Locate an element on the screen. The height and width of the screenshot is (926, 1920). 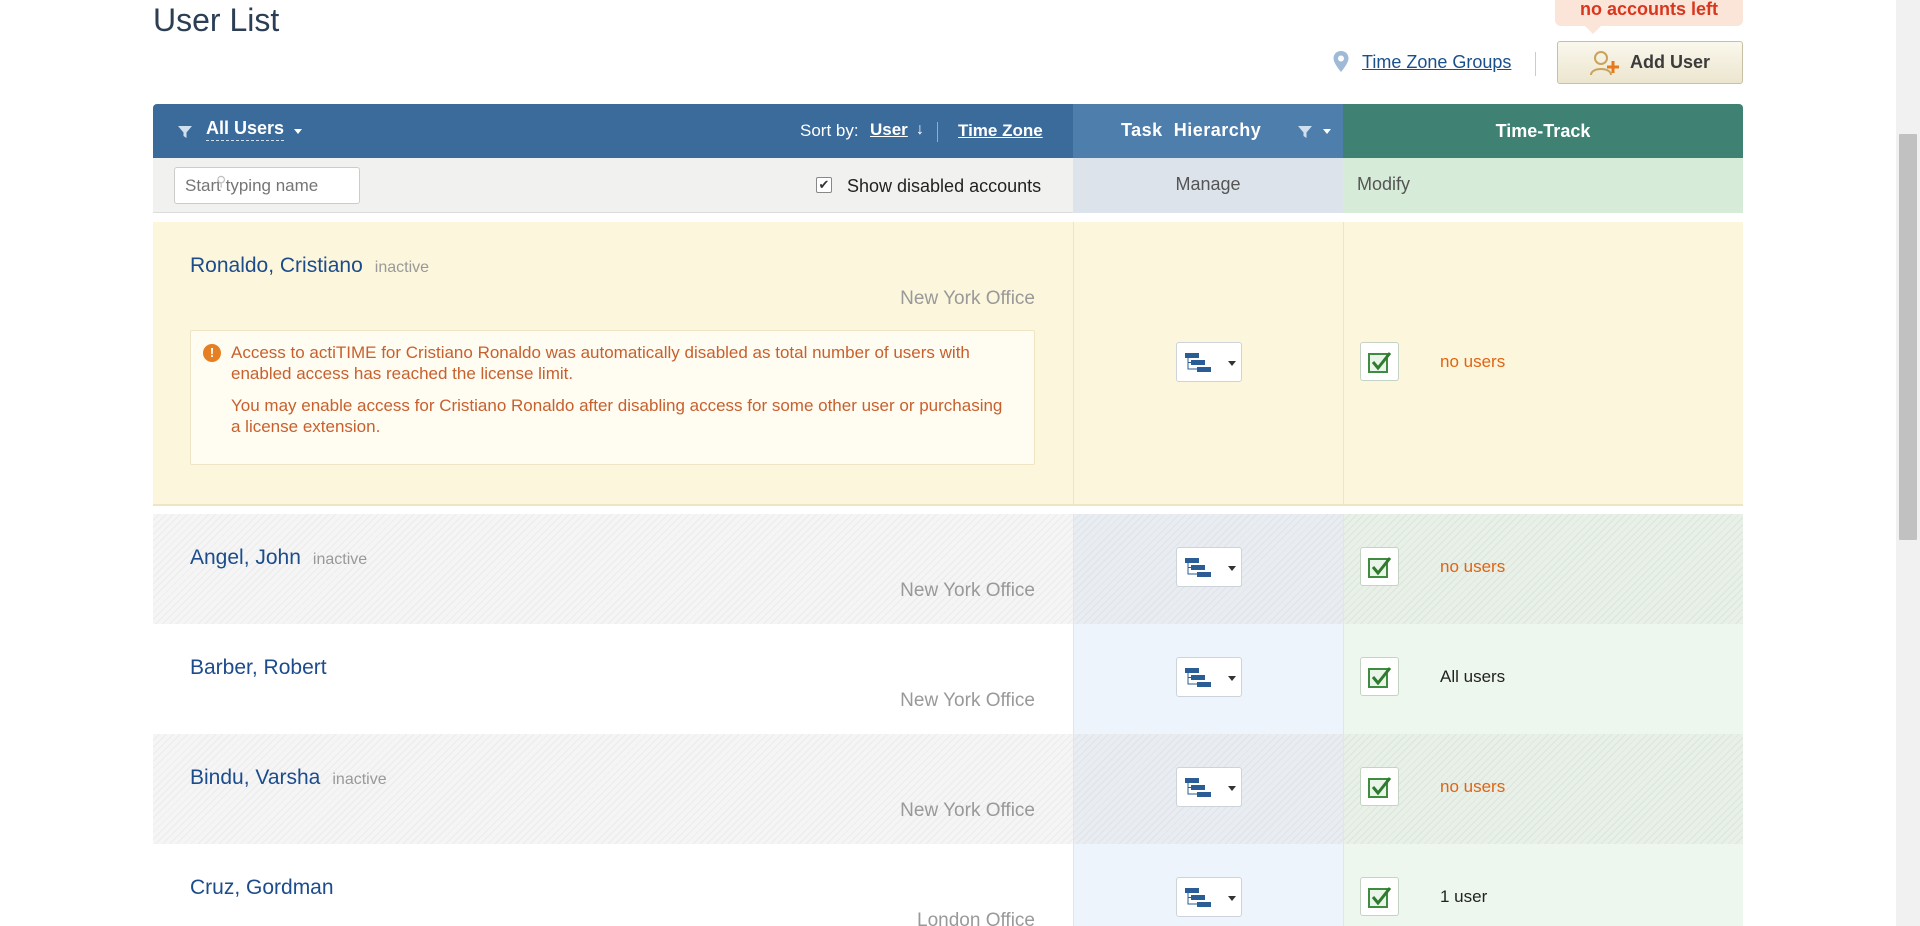
user-name-cell: Cruz, Gordman is located at coordinates (262, 888).